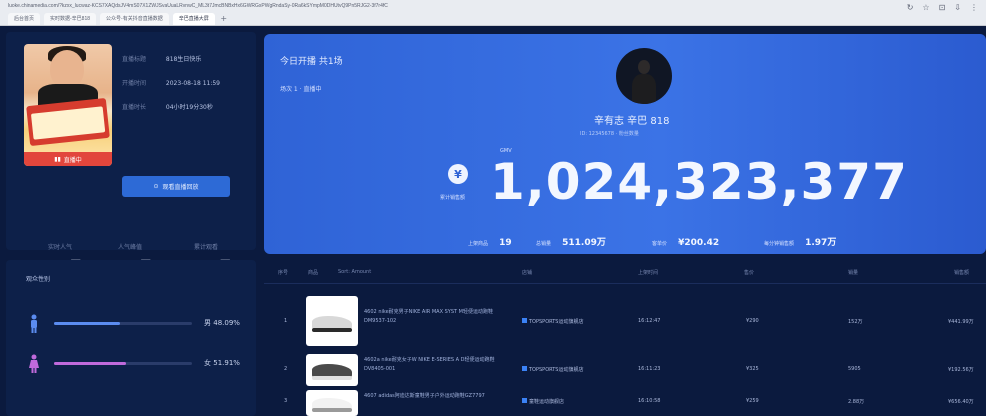 The width and height of the screenshot is (986, 416). What do you see at coordinates (70, 19) in the screenshot?
I see `tab-realtime: 实时数据-辛巴818` at bounding box center [70, 19].